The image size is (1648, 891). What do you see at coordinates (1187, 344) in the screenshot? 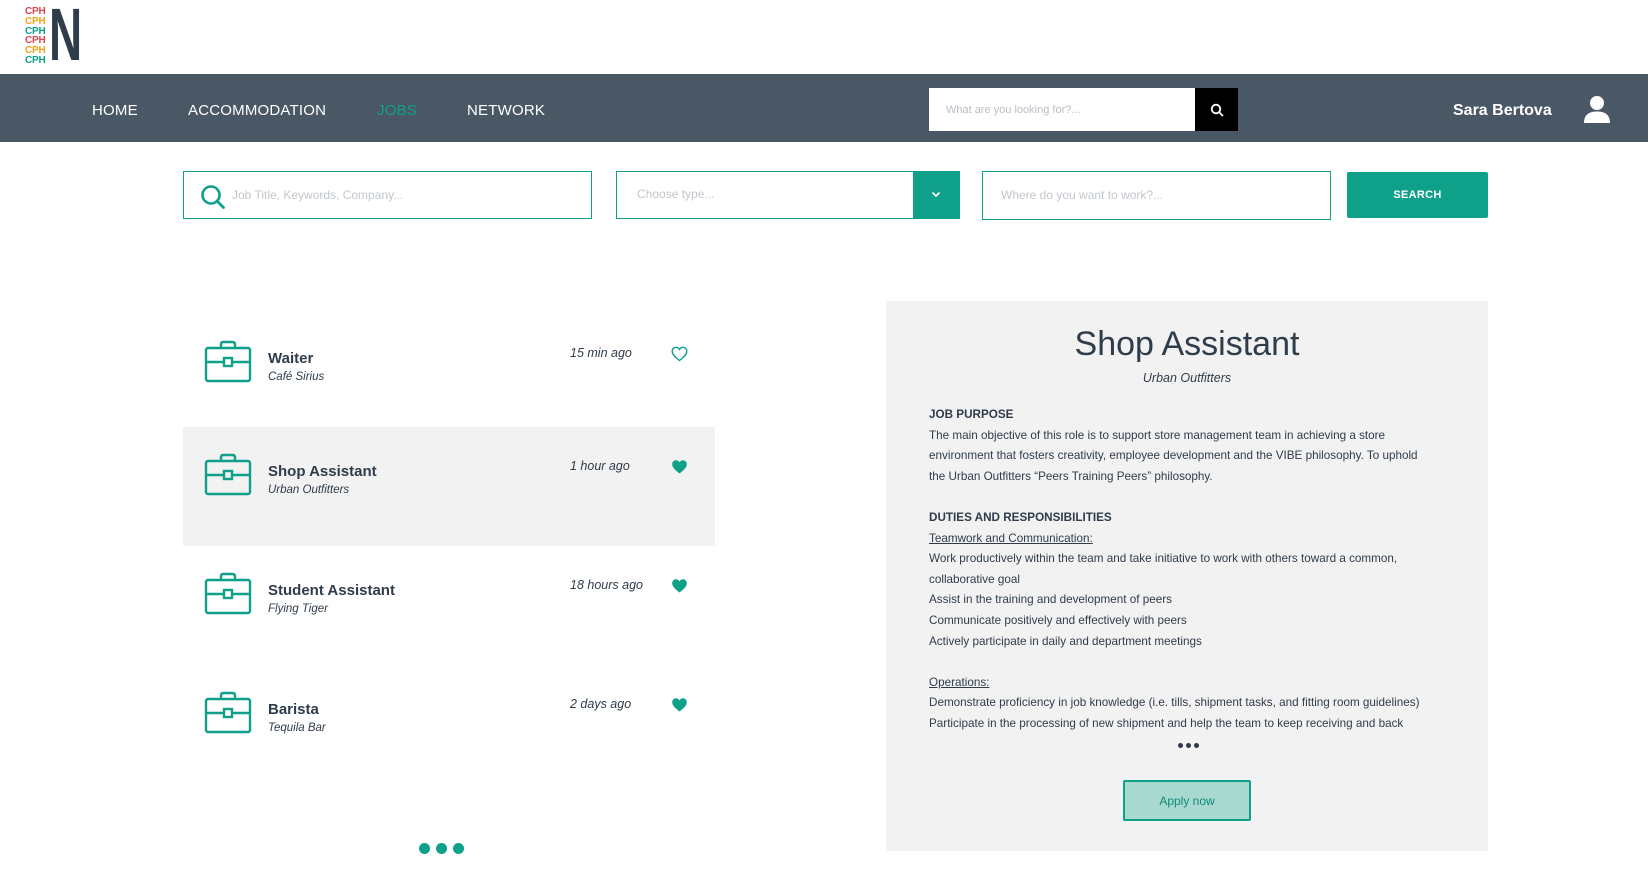
I see `job-detail-title: Shop Assistant` at bounding box center [1187, 344].